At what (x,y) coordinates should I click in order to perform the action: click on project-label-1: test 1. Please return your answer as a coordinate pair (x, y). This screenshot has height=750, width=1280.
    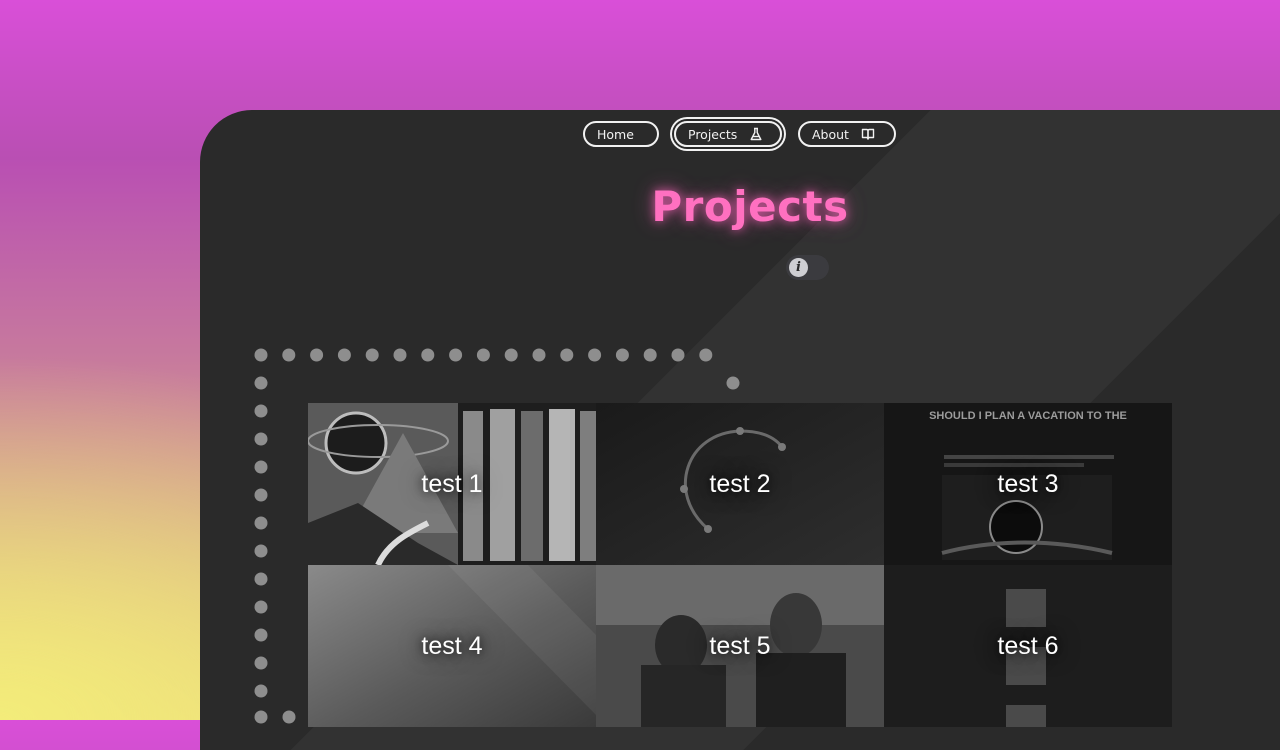
    Looking at the image, I should click on (452, 483).